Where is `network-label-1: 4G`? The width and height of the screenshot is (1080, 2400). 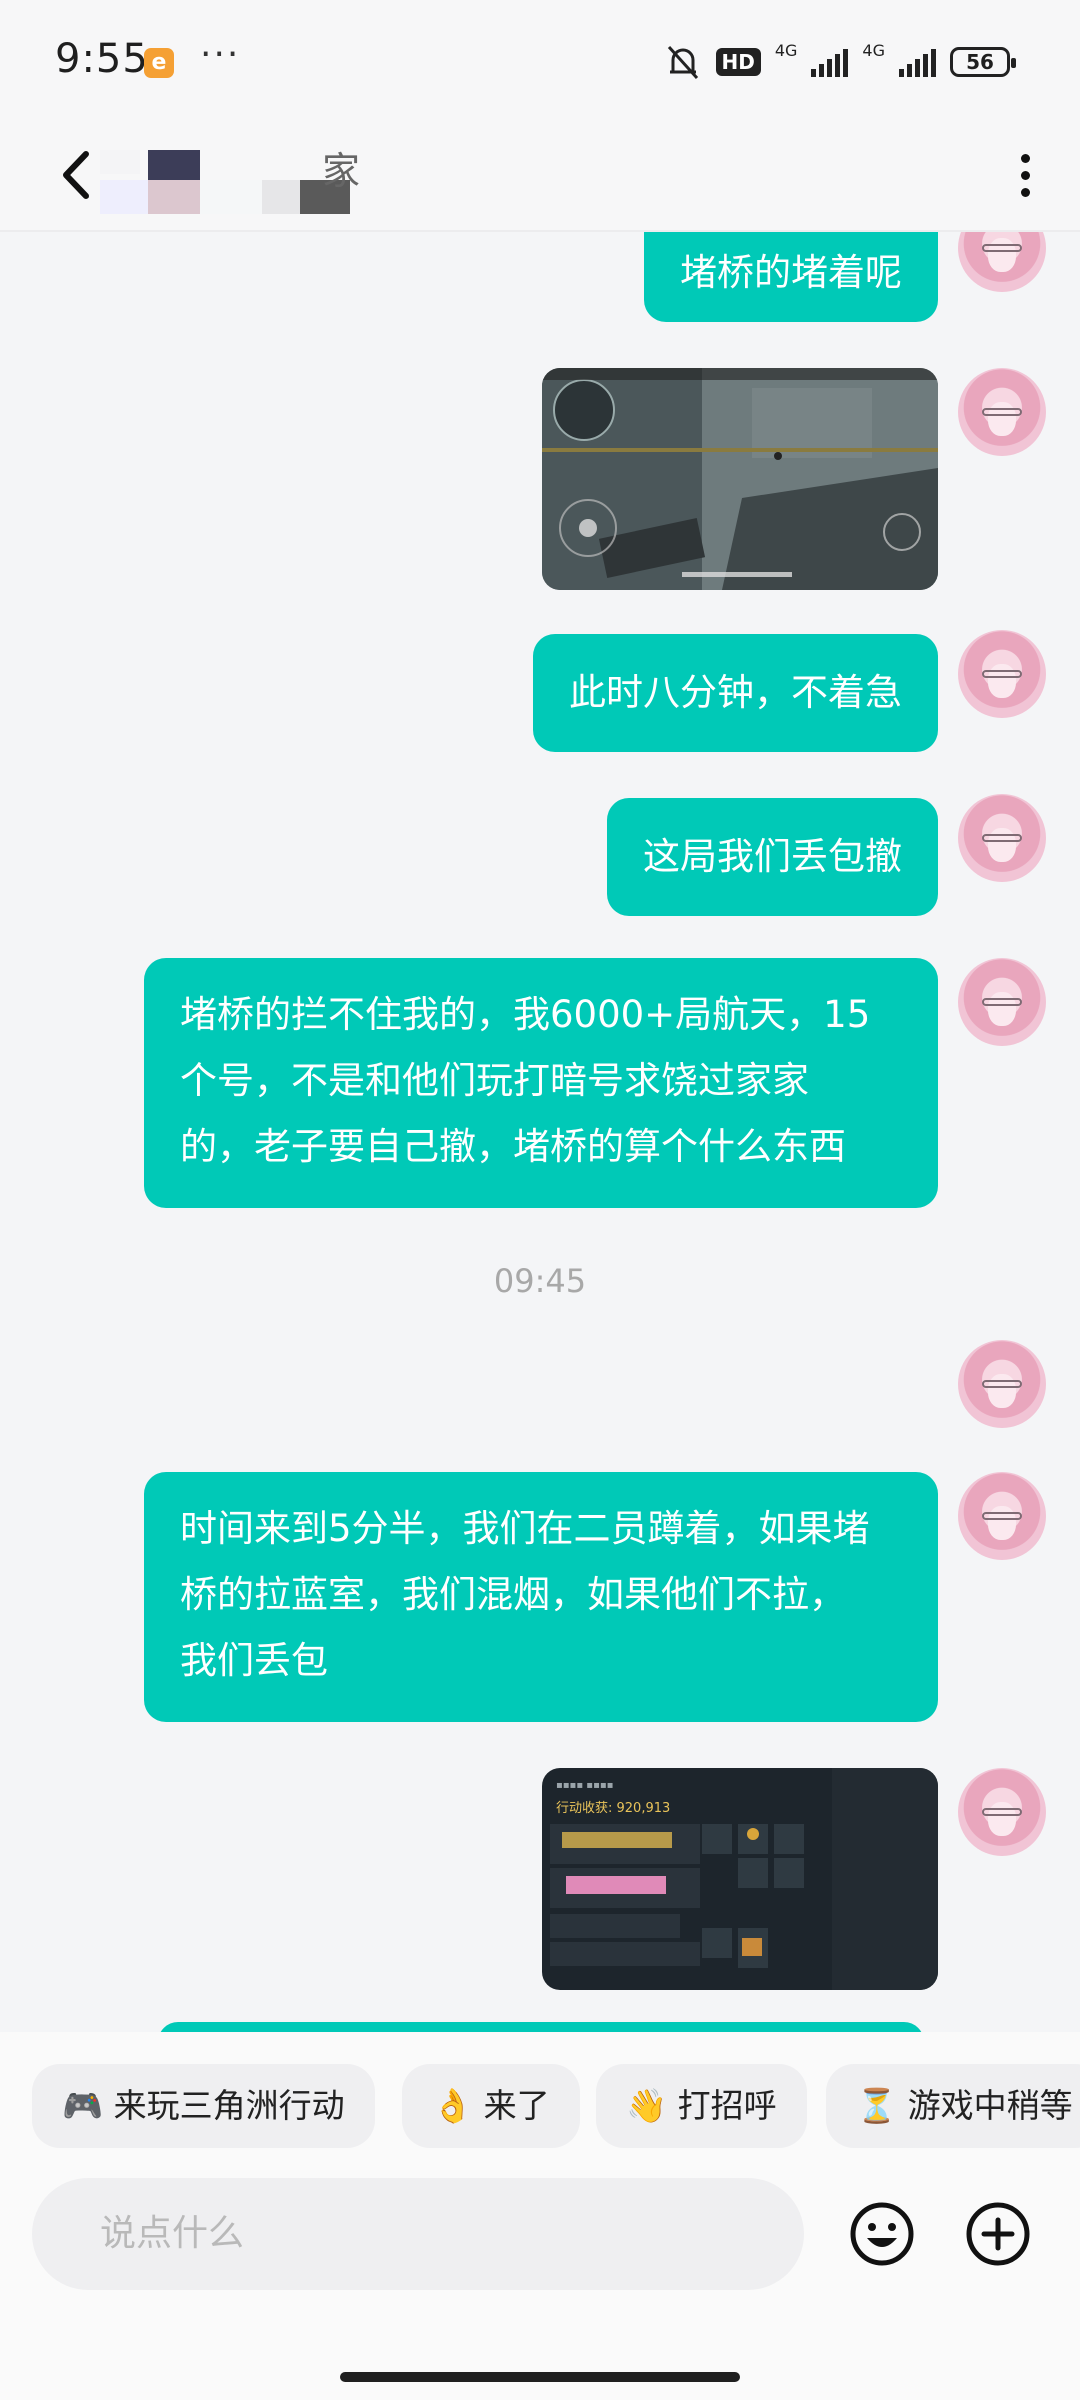 network-label-1: 4G is located at coordinates (786, 50).